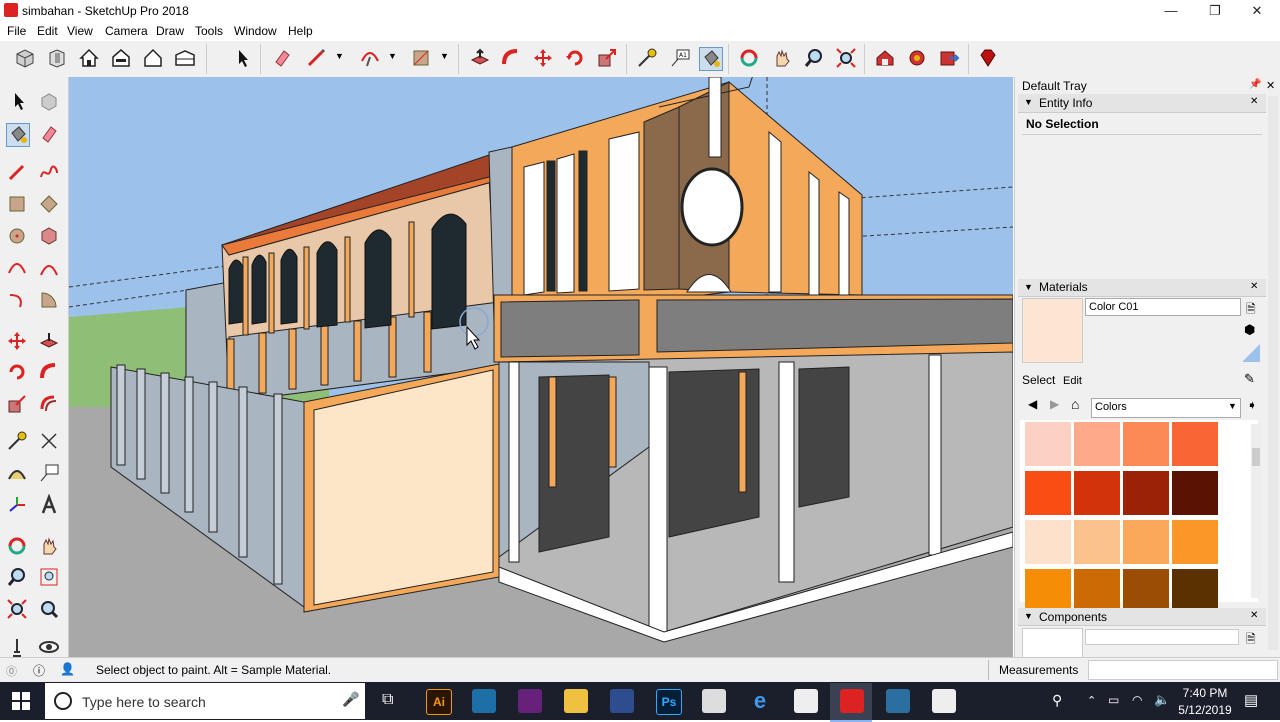 The width and height of the screenshot is (1280, 722). Describe the element at coordinates (1054, 404) in the screenshot. I see `forward-arrow-icon: ▶` at that location.